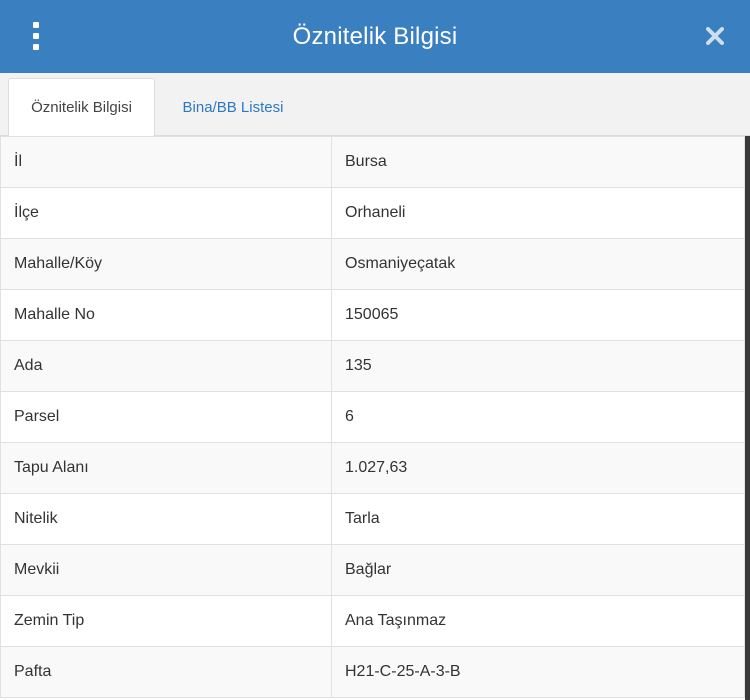  Describe the element at coordinates (166, 570) in the screenshot. I see `attribute-key: Mevkii` at that location.